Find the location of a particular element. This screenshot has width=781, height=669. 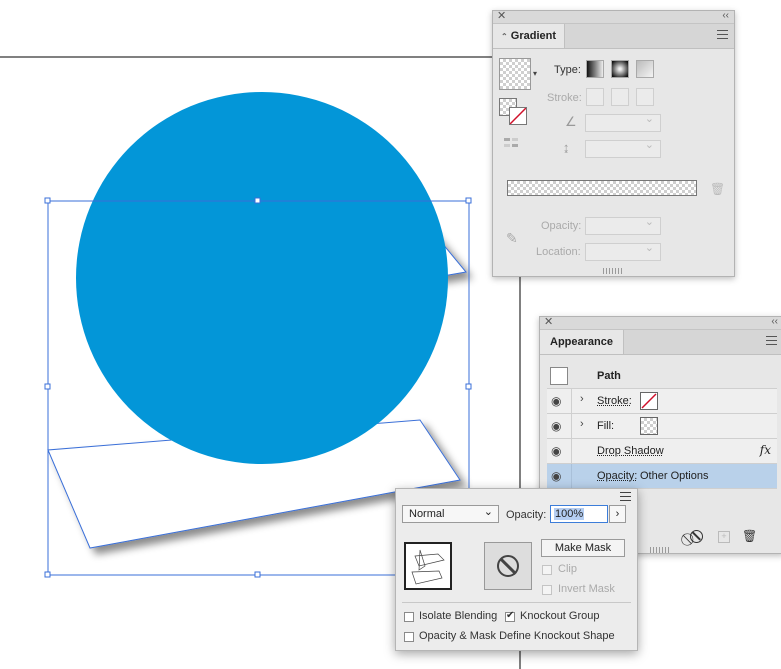

gradient-location-dropdown is located at coordinates (623, 252).